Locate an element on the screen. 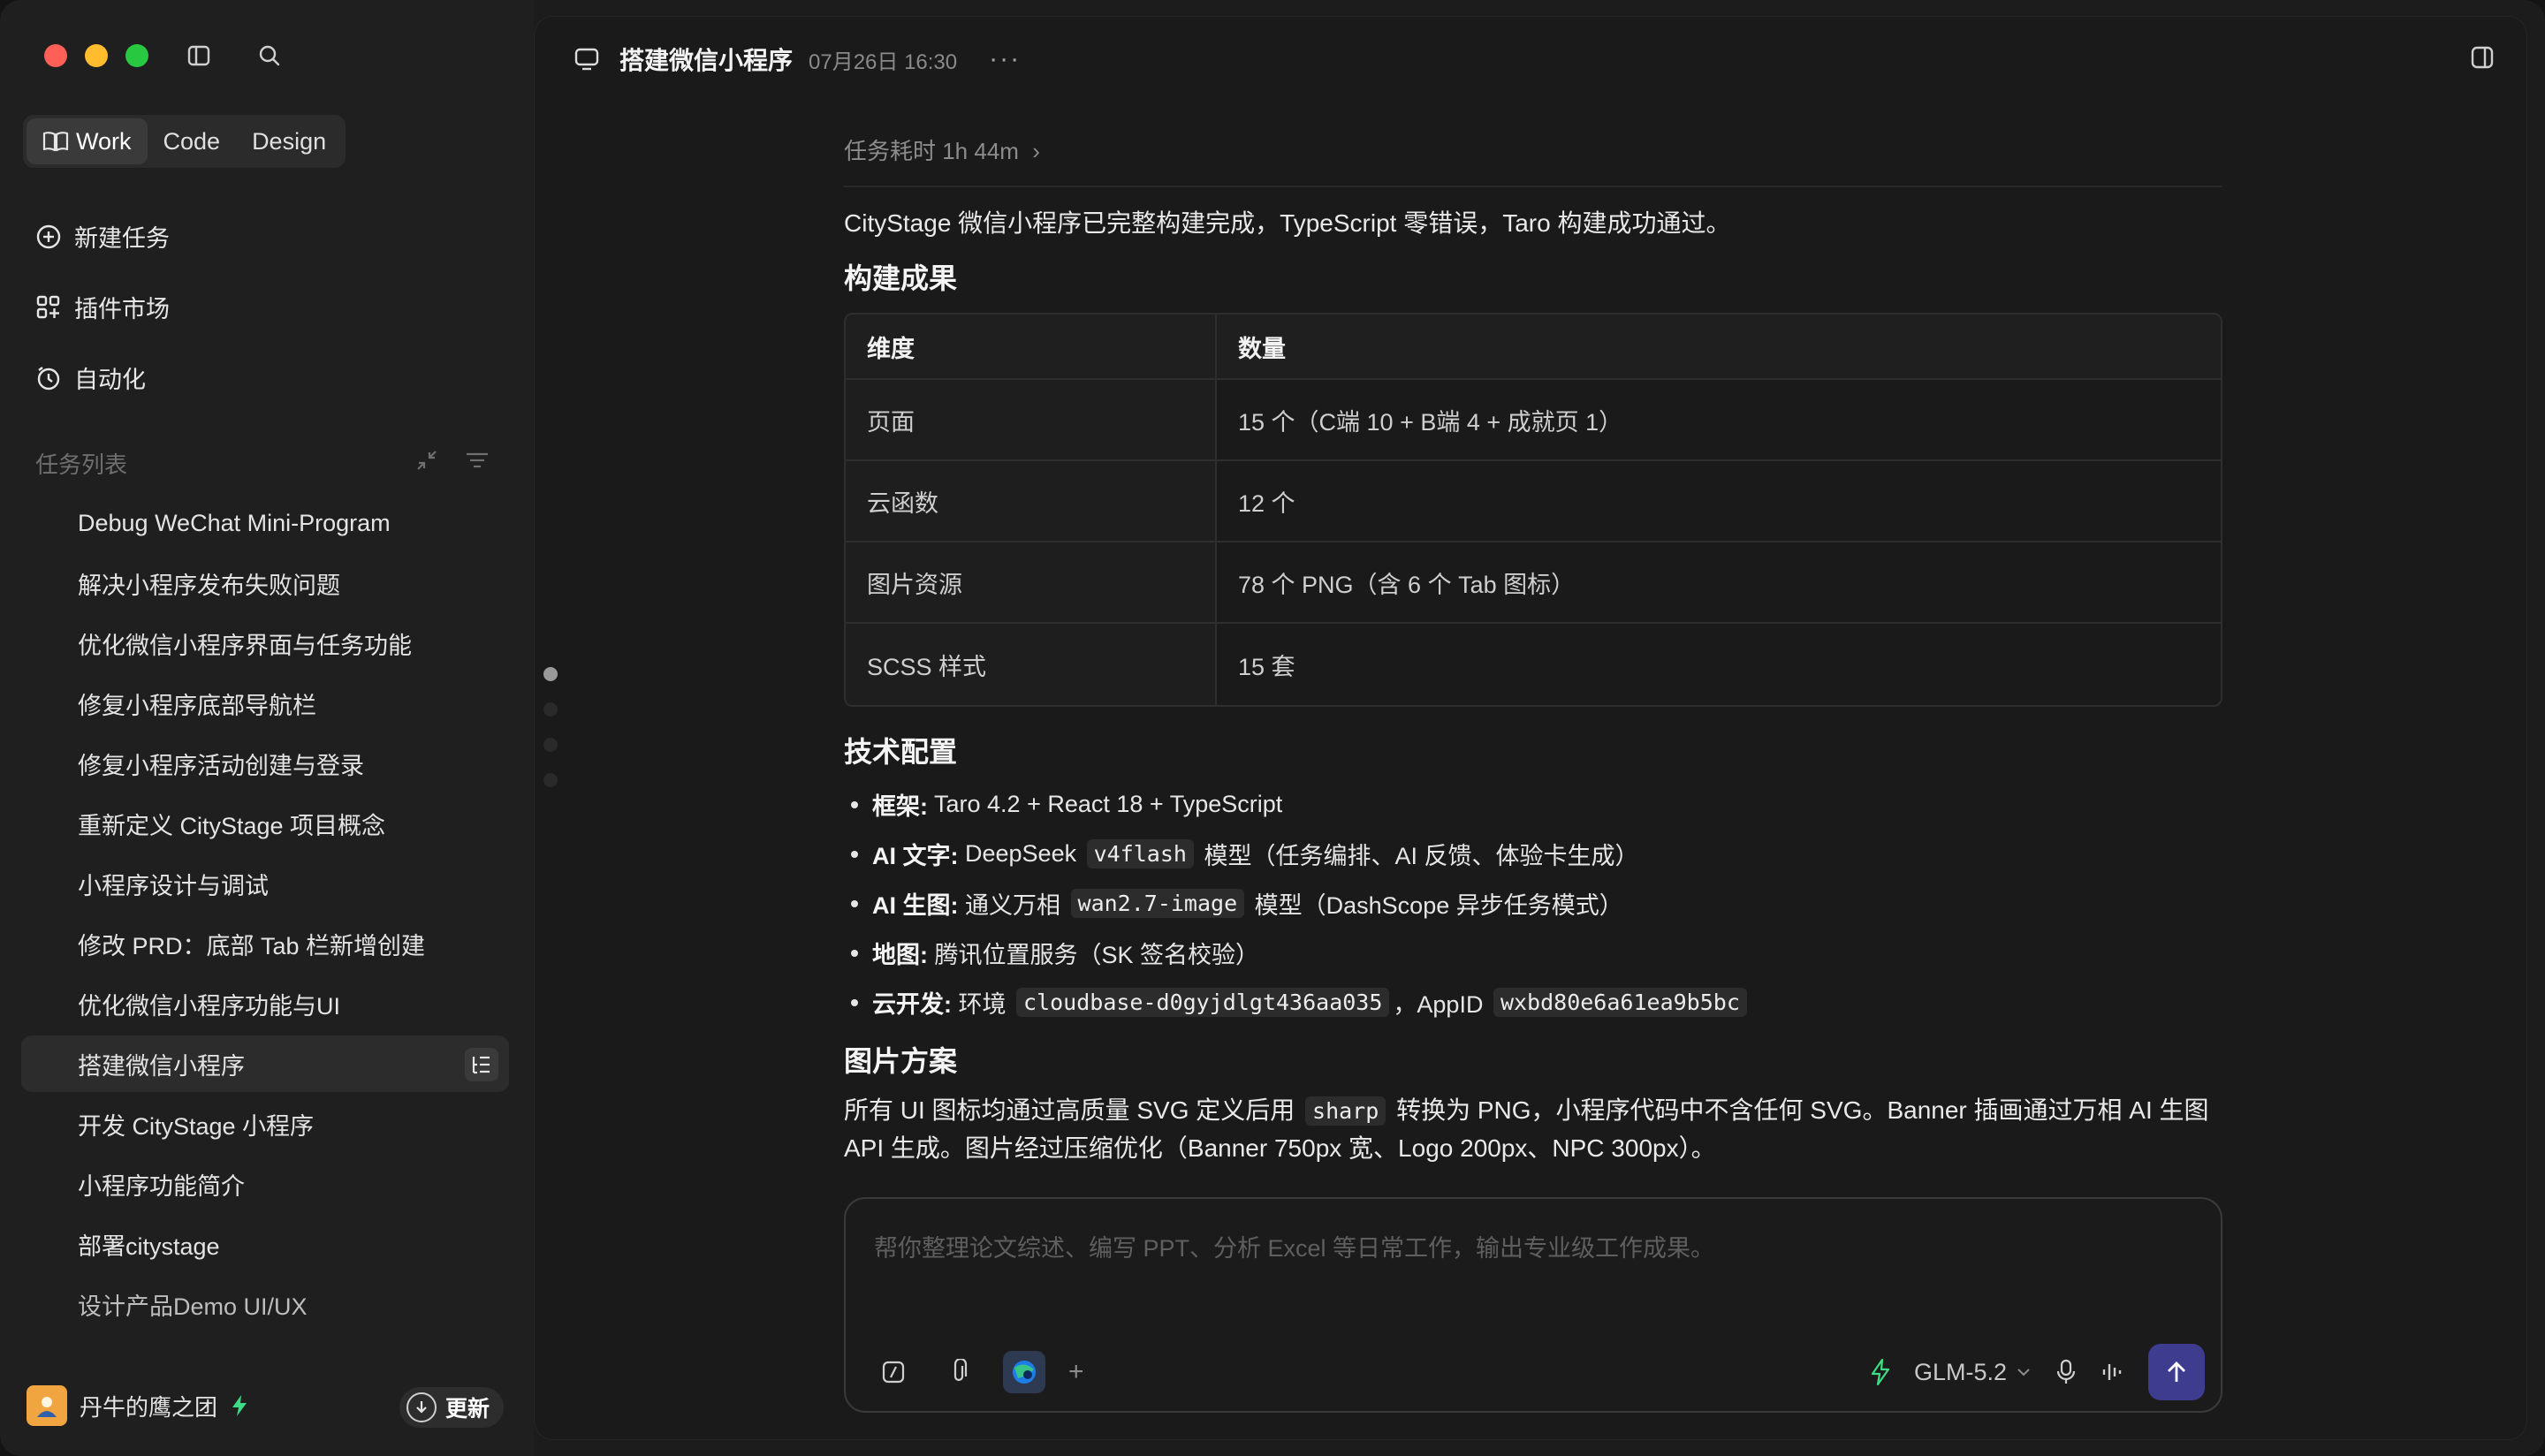  table-row: SCSS 样式 15 套 is located at coordinates (1533, 664).